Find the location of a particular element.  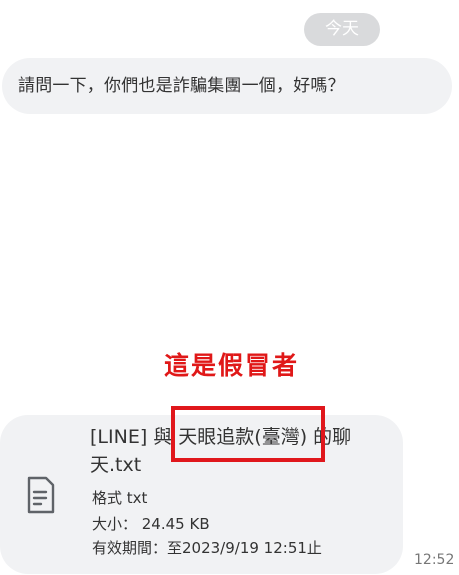

file-size: 大小： 24.45 KB is located at coordinates (151, 524).